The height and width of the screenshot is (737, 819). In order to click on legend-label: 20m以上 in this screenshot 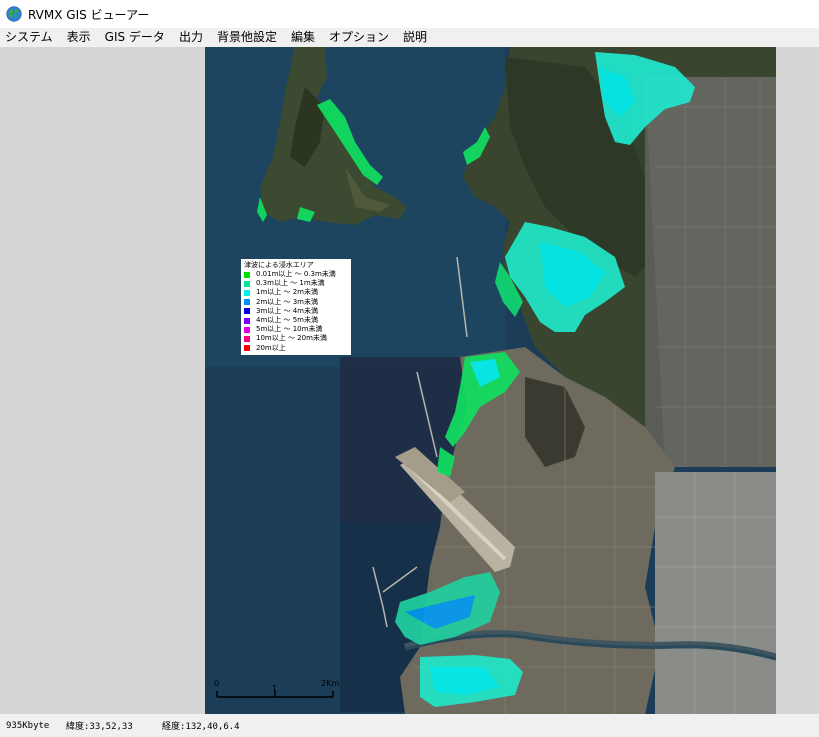, I will do `click(271, 347)`.